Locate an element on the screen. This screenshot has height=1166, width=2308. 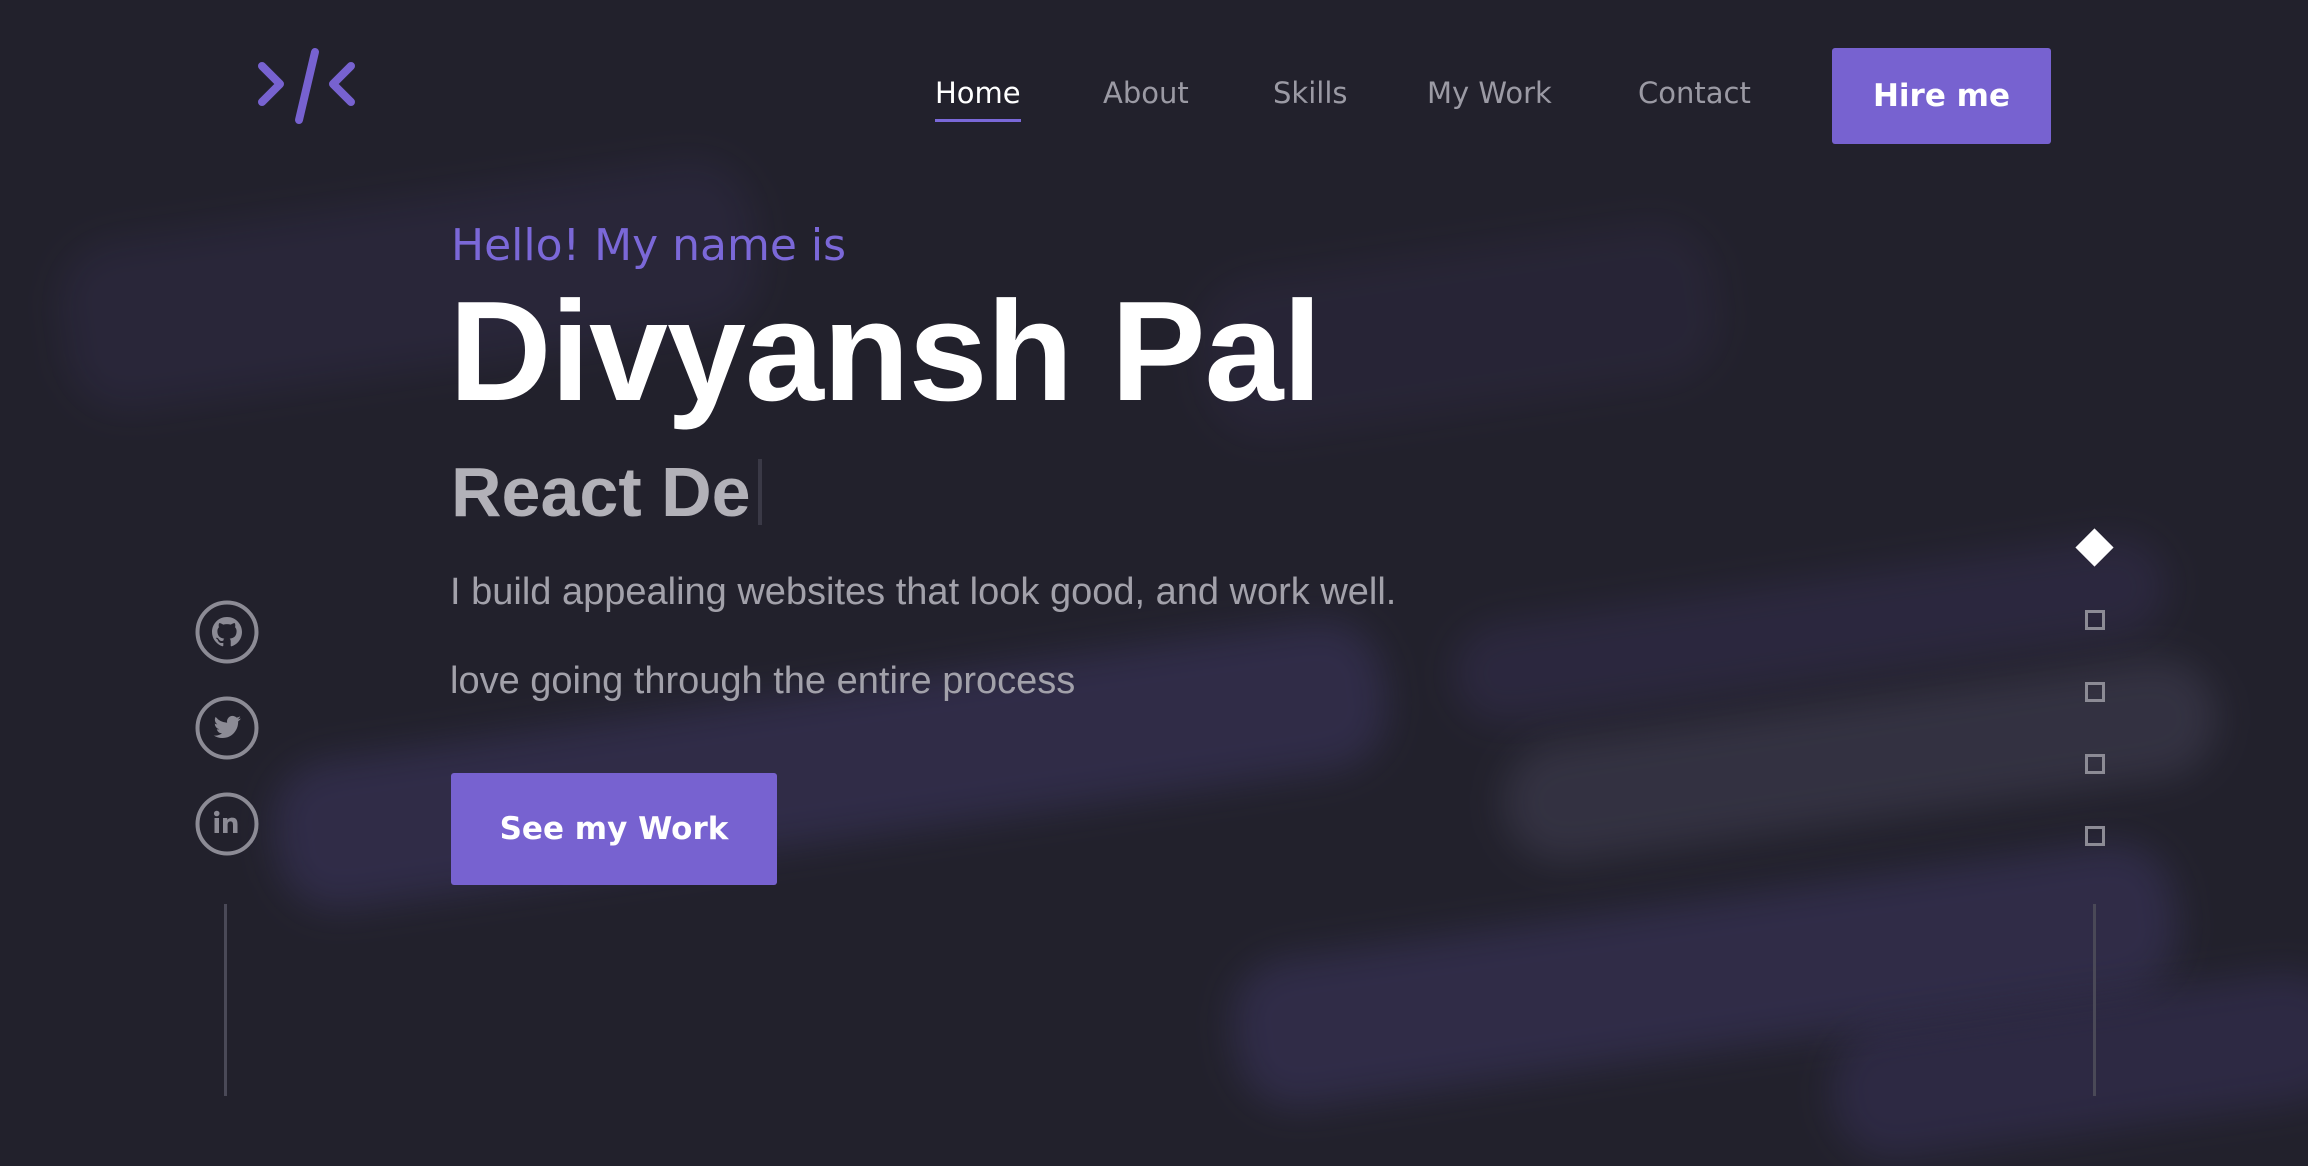
linkedin-link is located at coordinates (227, 824).